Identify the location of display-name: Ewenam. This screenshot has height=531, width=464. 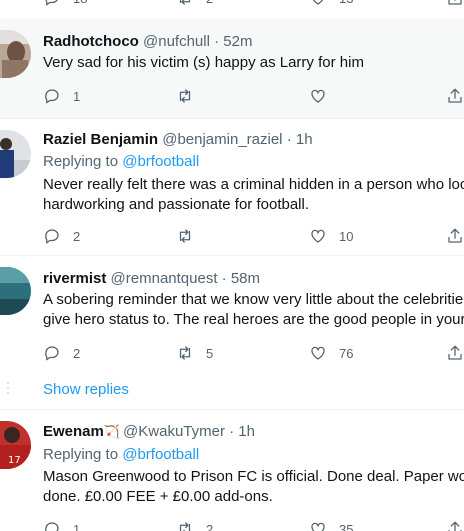
(73, 431).